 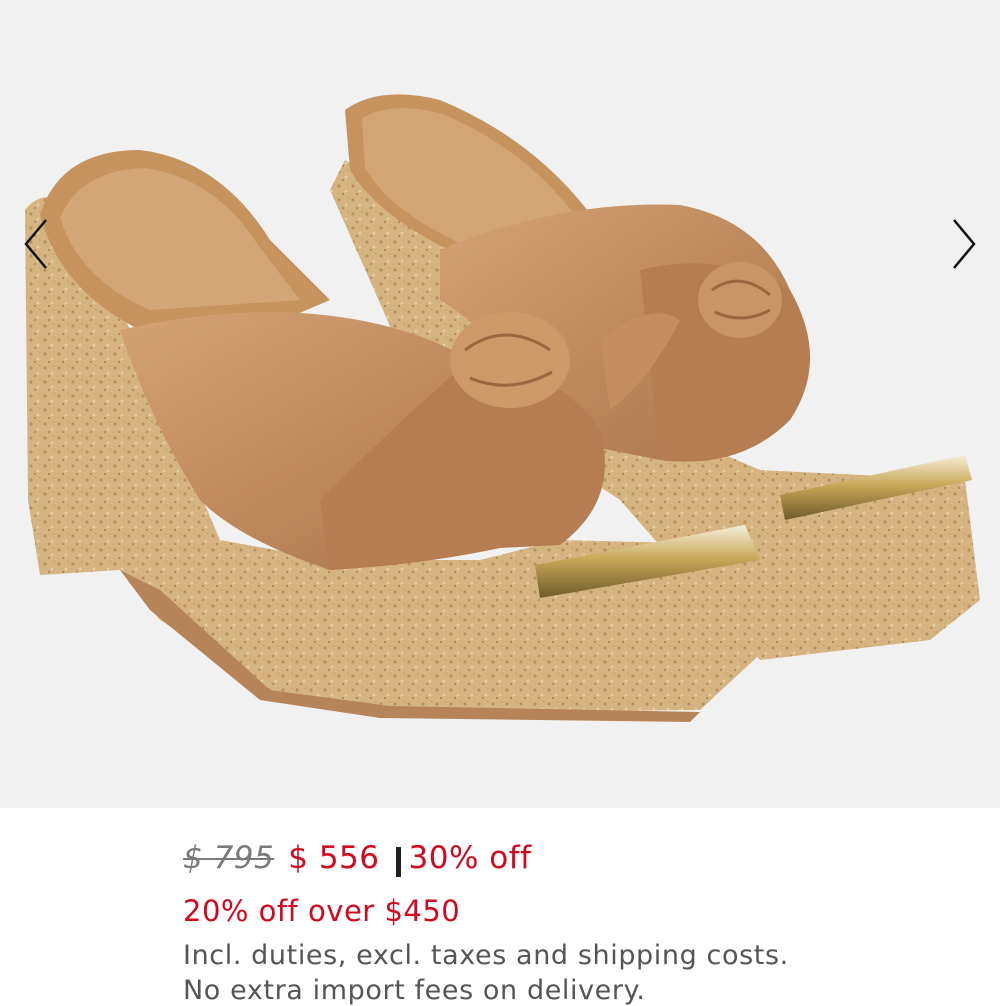 I want to click on original-price: $ 795, so click(x=229, y=858).